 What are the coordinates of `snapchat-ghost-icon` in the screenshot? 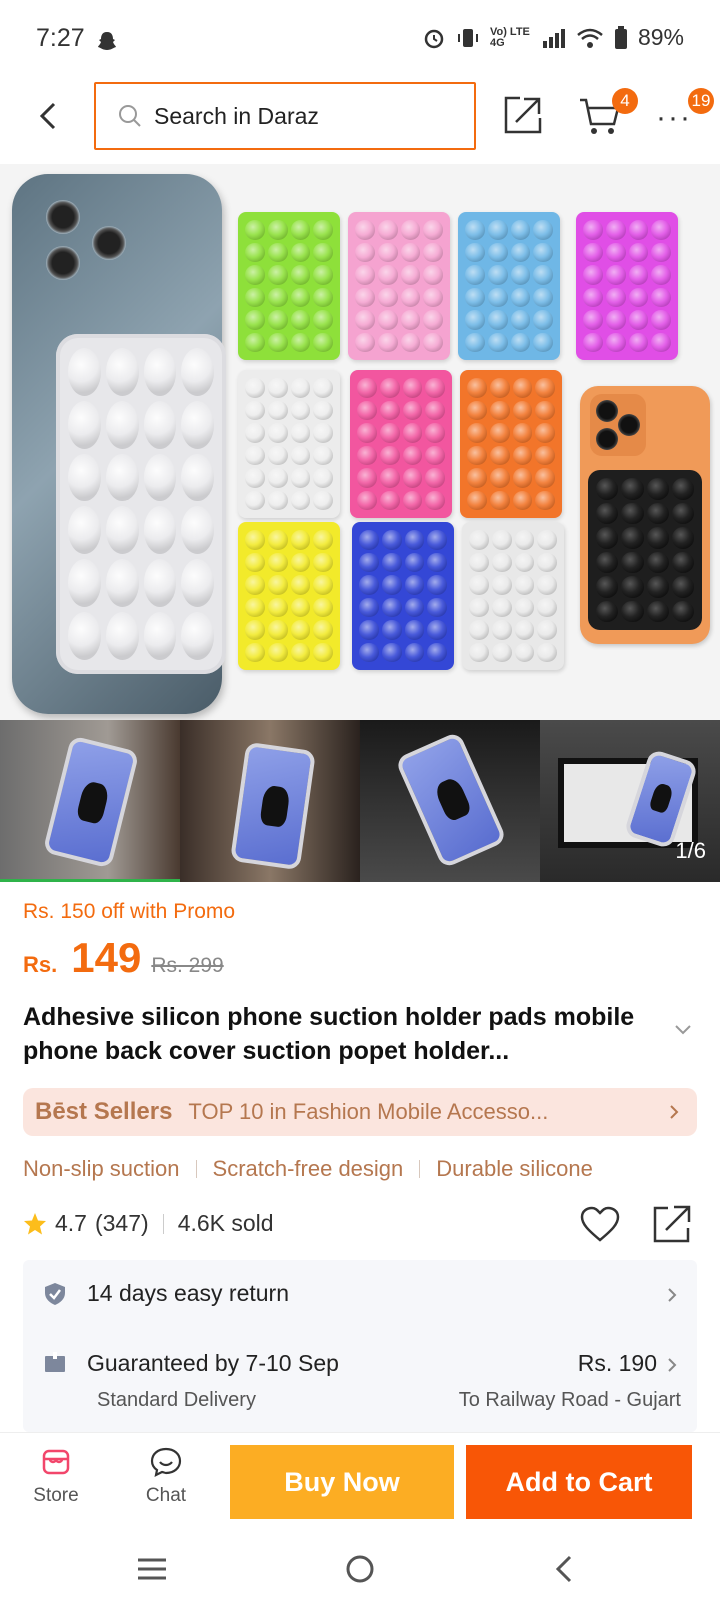 It's located at (107, 41).